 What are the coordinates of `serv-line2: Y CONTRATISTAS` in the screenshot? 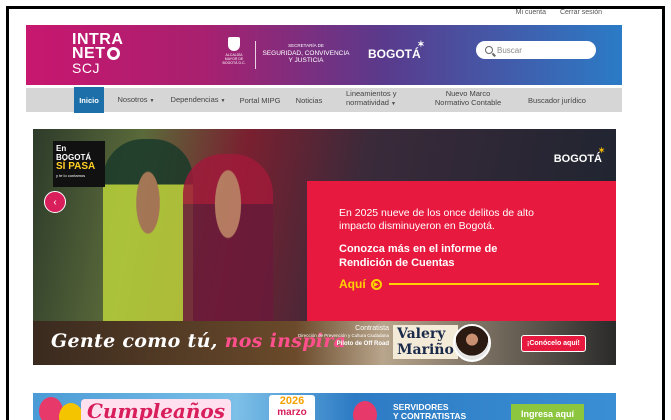 It's located at (430, 415).